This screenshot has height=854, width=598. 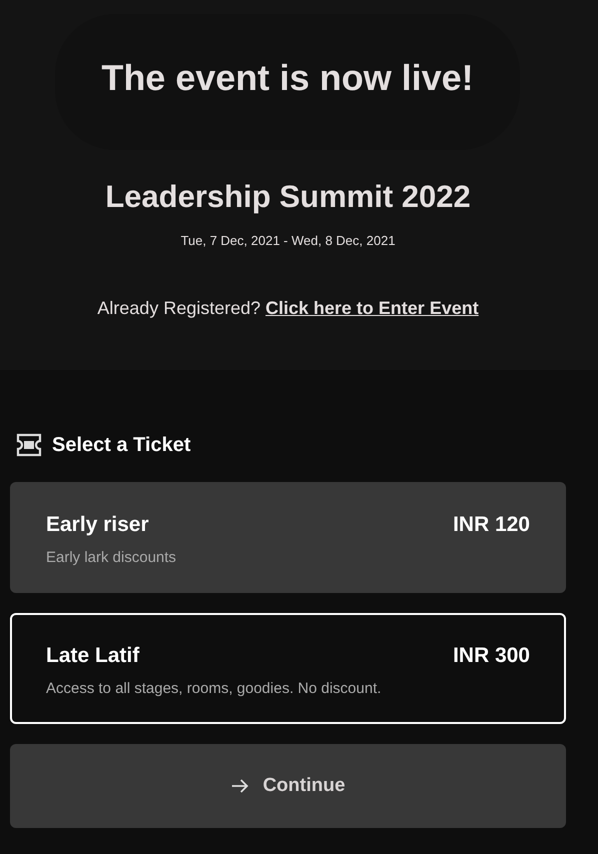 What do you see at coordinates (288, 197) in the screenshot?
I see `event-title: Leadership Summit 2022` at bounding box center [288, 197].